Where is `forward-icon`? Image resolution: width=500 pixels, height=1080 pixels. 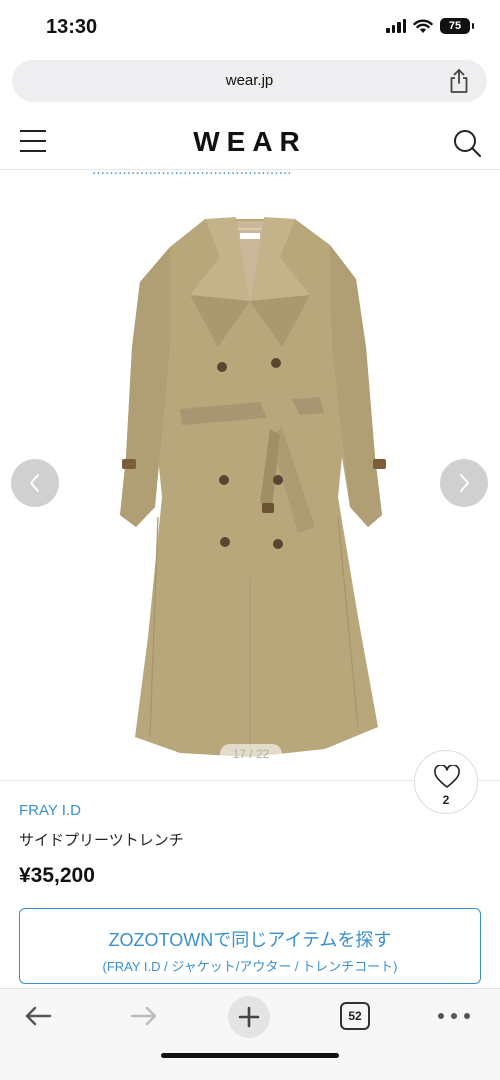
forward-icon is located at coordinates (144, 1016).